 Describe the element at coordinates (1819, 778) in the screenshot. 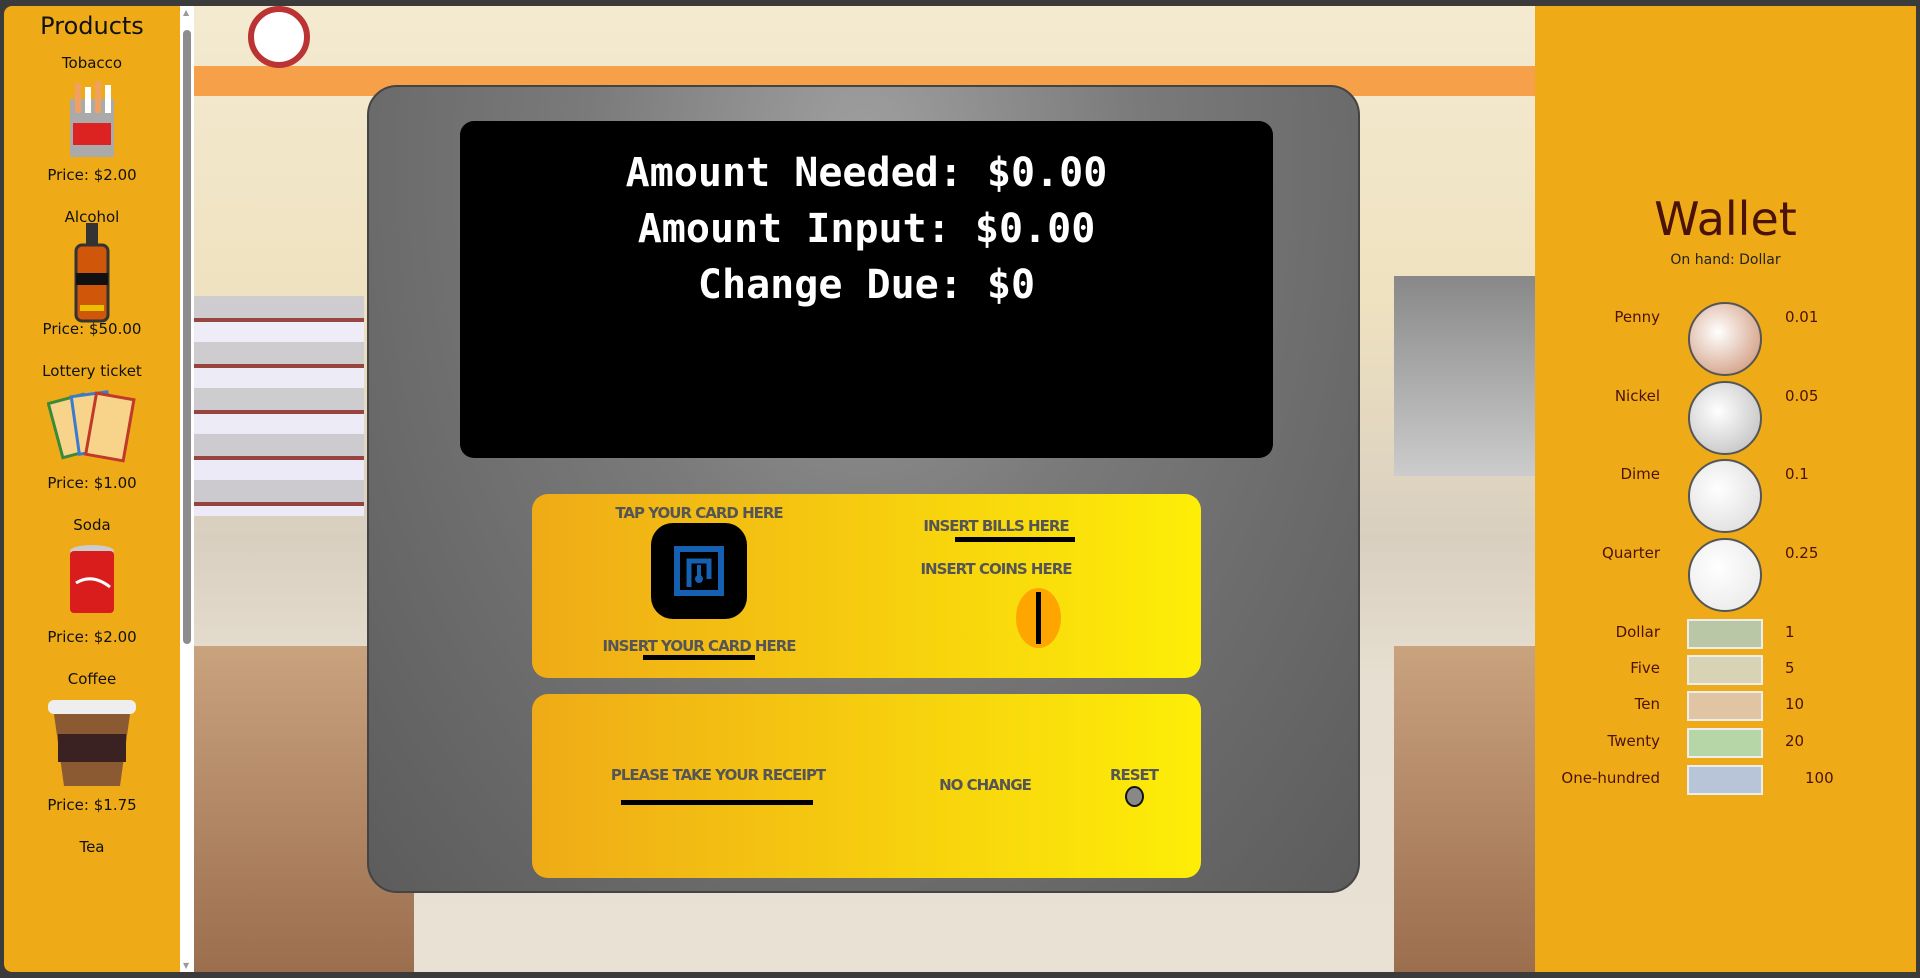

I see `currency-value: 100` at that location.